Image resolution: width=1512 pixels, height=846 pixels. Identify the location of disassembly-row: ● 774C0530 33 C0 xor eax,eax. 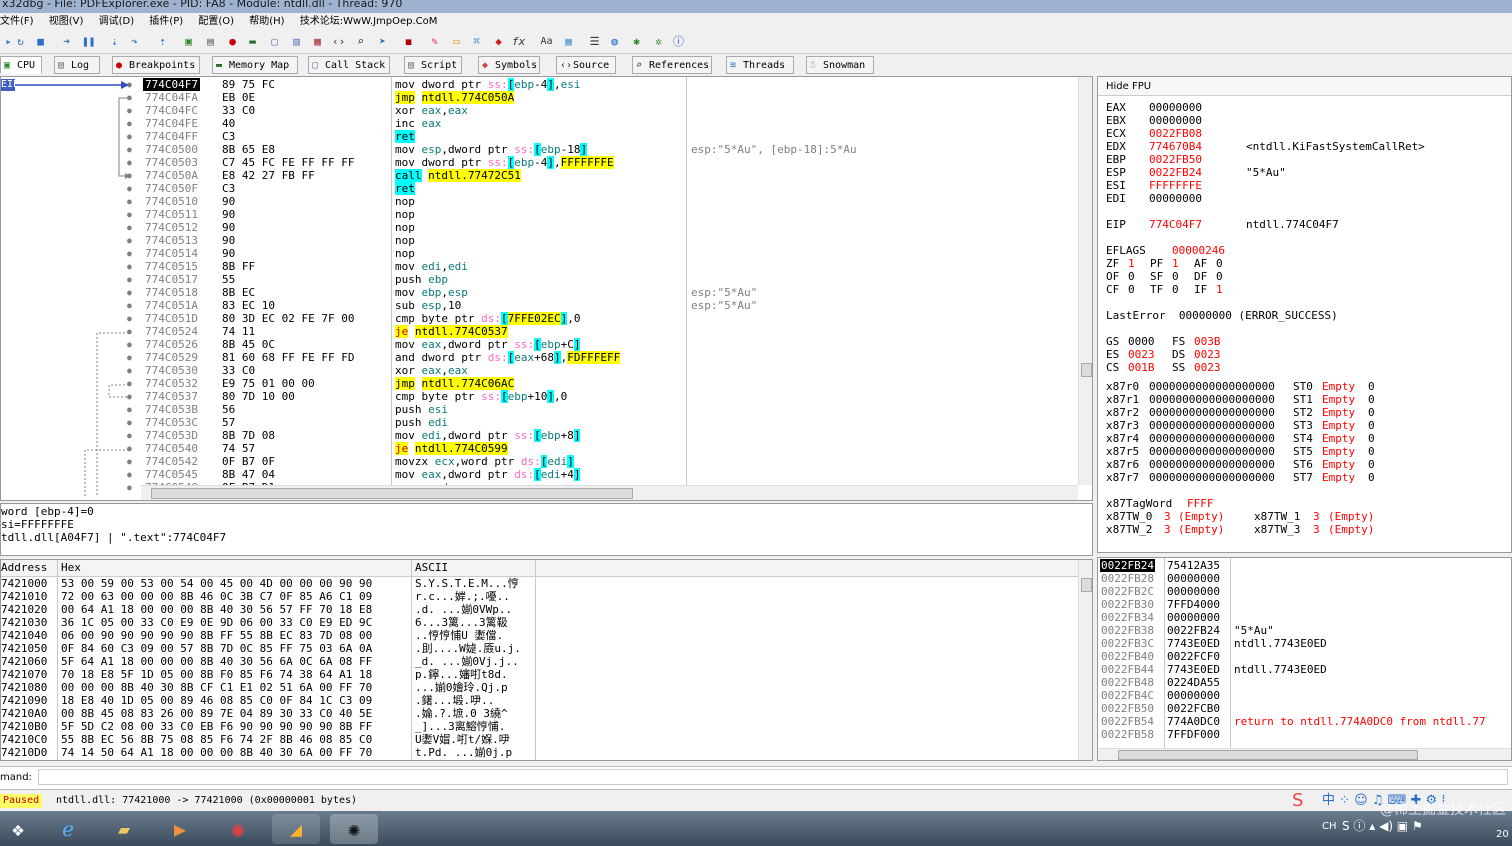
(540, 370).